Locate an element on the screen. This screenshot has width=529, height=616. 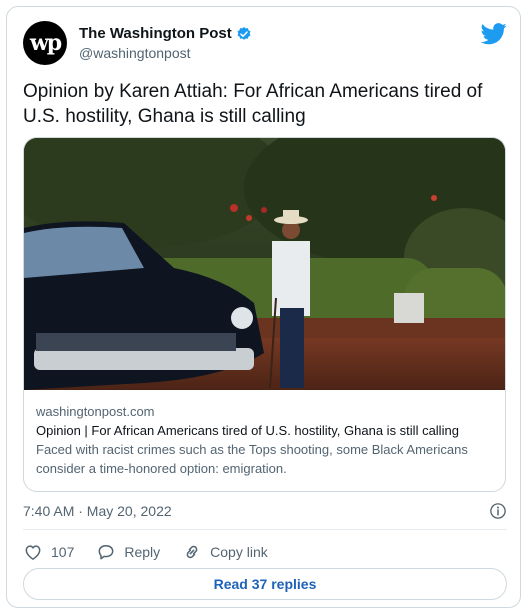
twitter-bird-icon is located at coordinates (494, 34).